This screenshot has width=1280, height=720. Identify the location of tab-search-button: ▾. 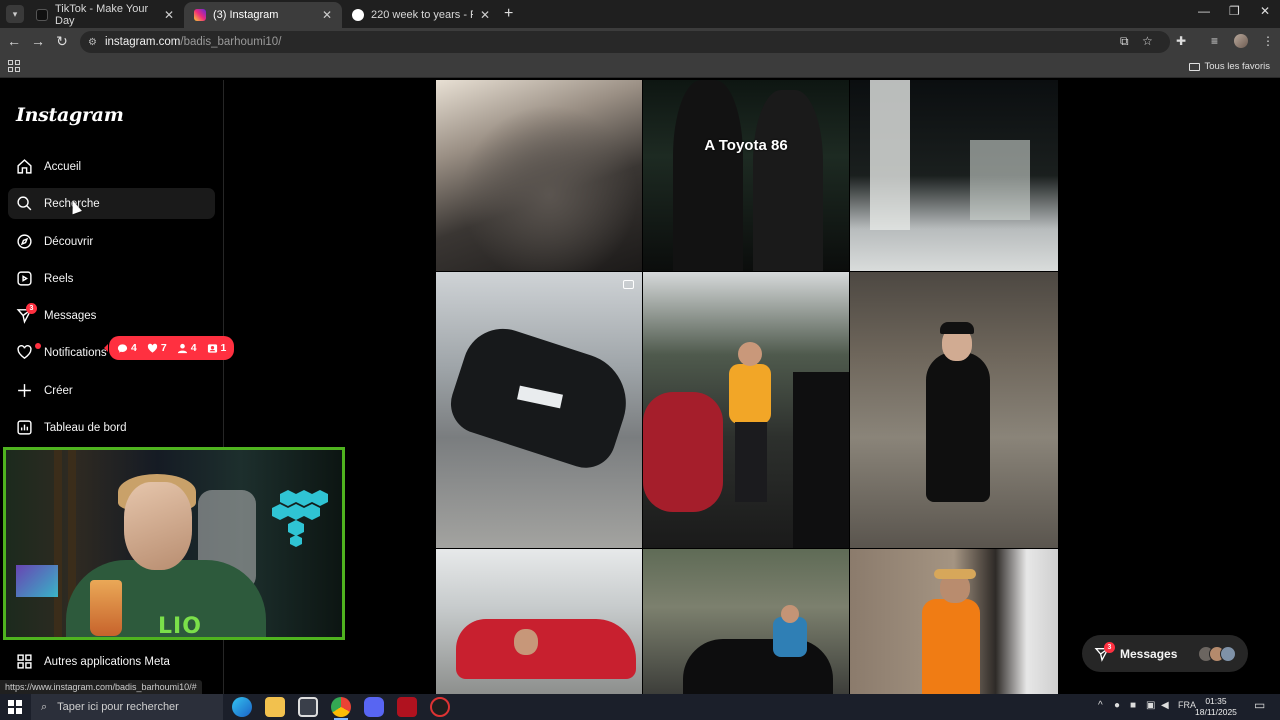
(15, 14).